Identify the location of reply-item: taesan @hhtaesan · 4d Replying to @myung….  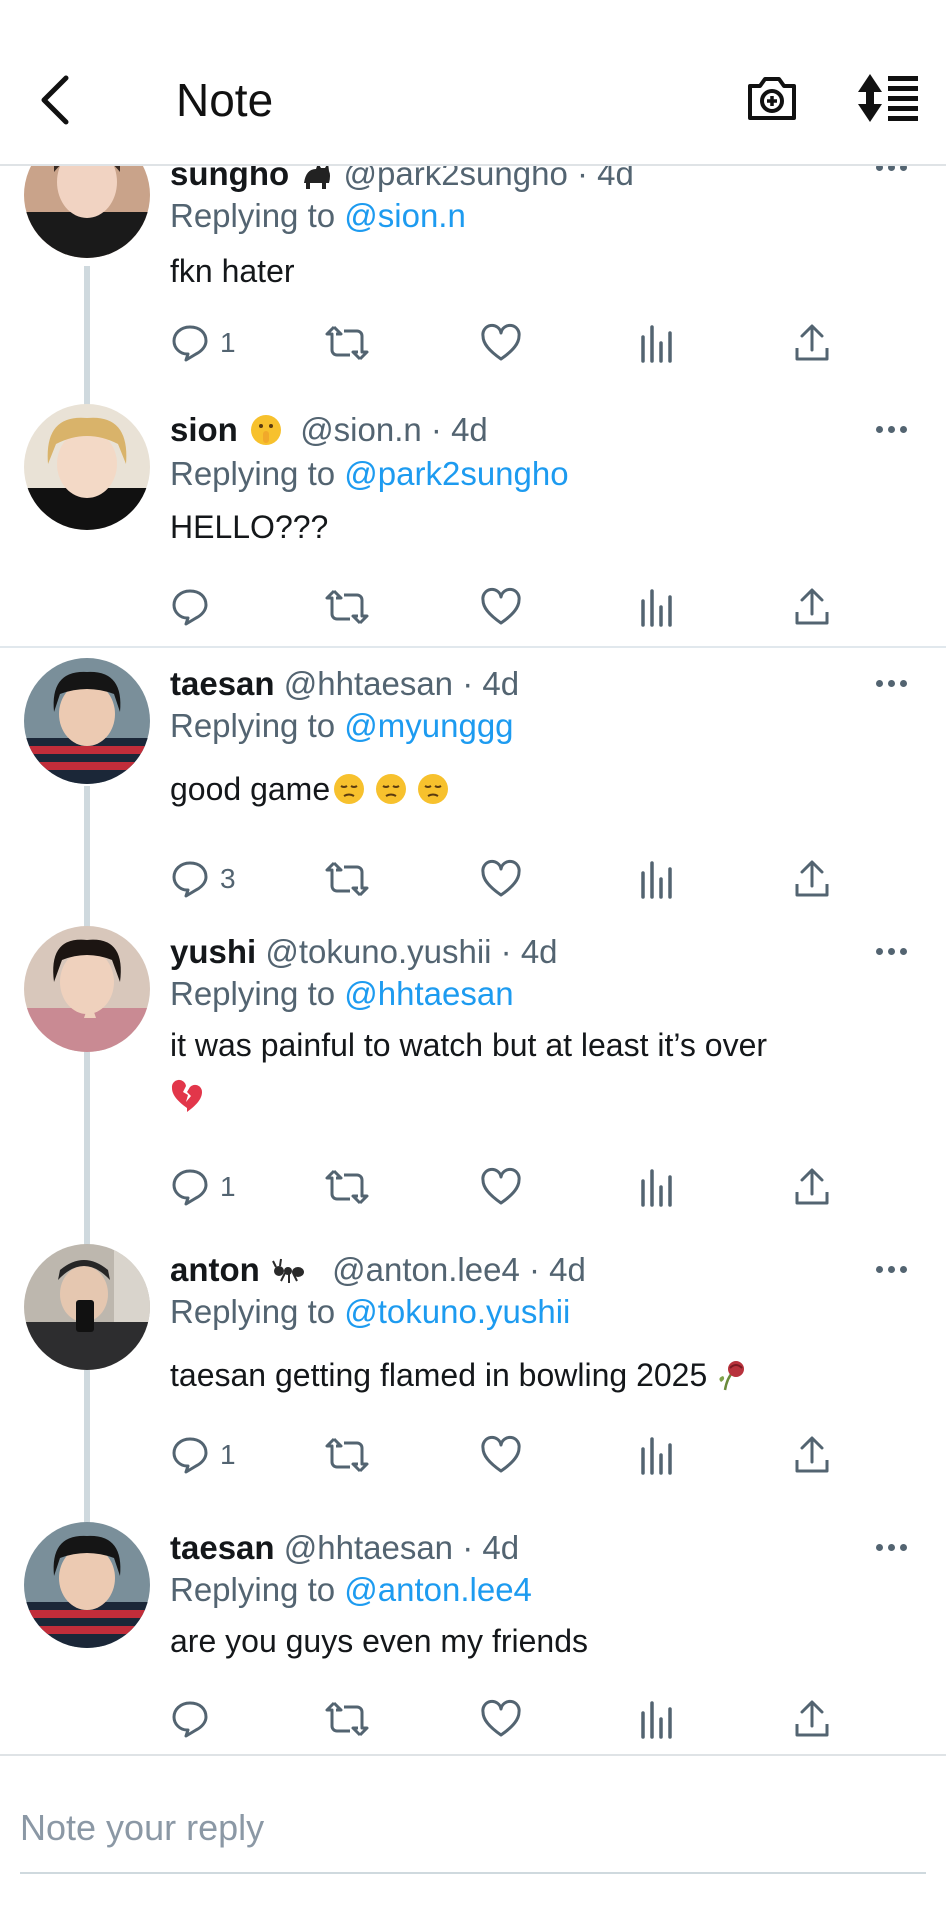
(473, 782).